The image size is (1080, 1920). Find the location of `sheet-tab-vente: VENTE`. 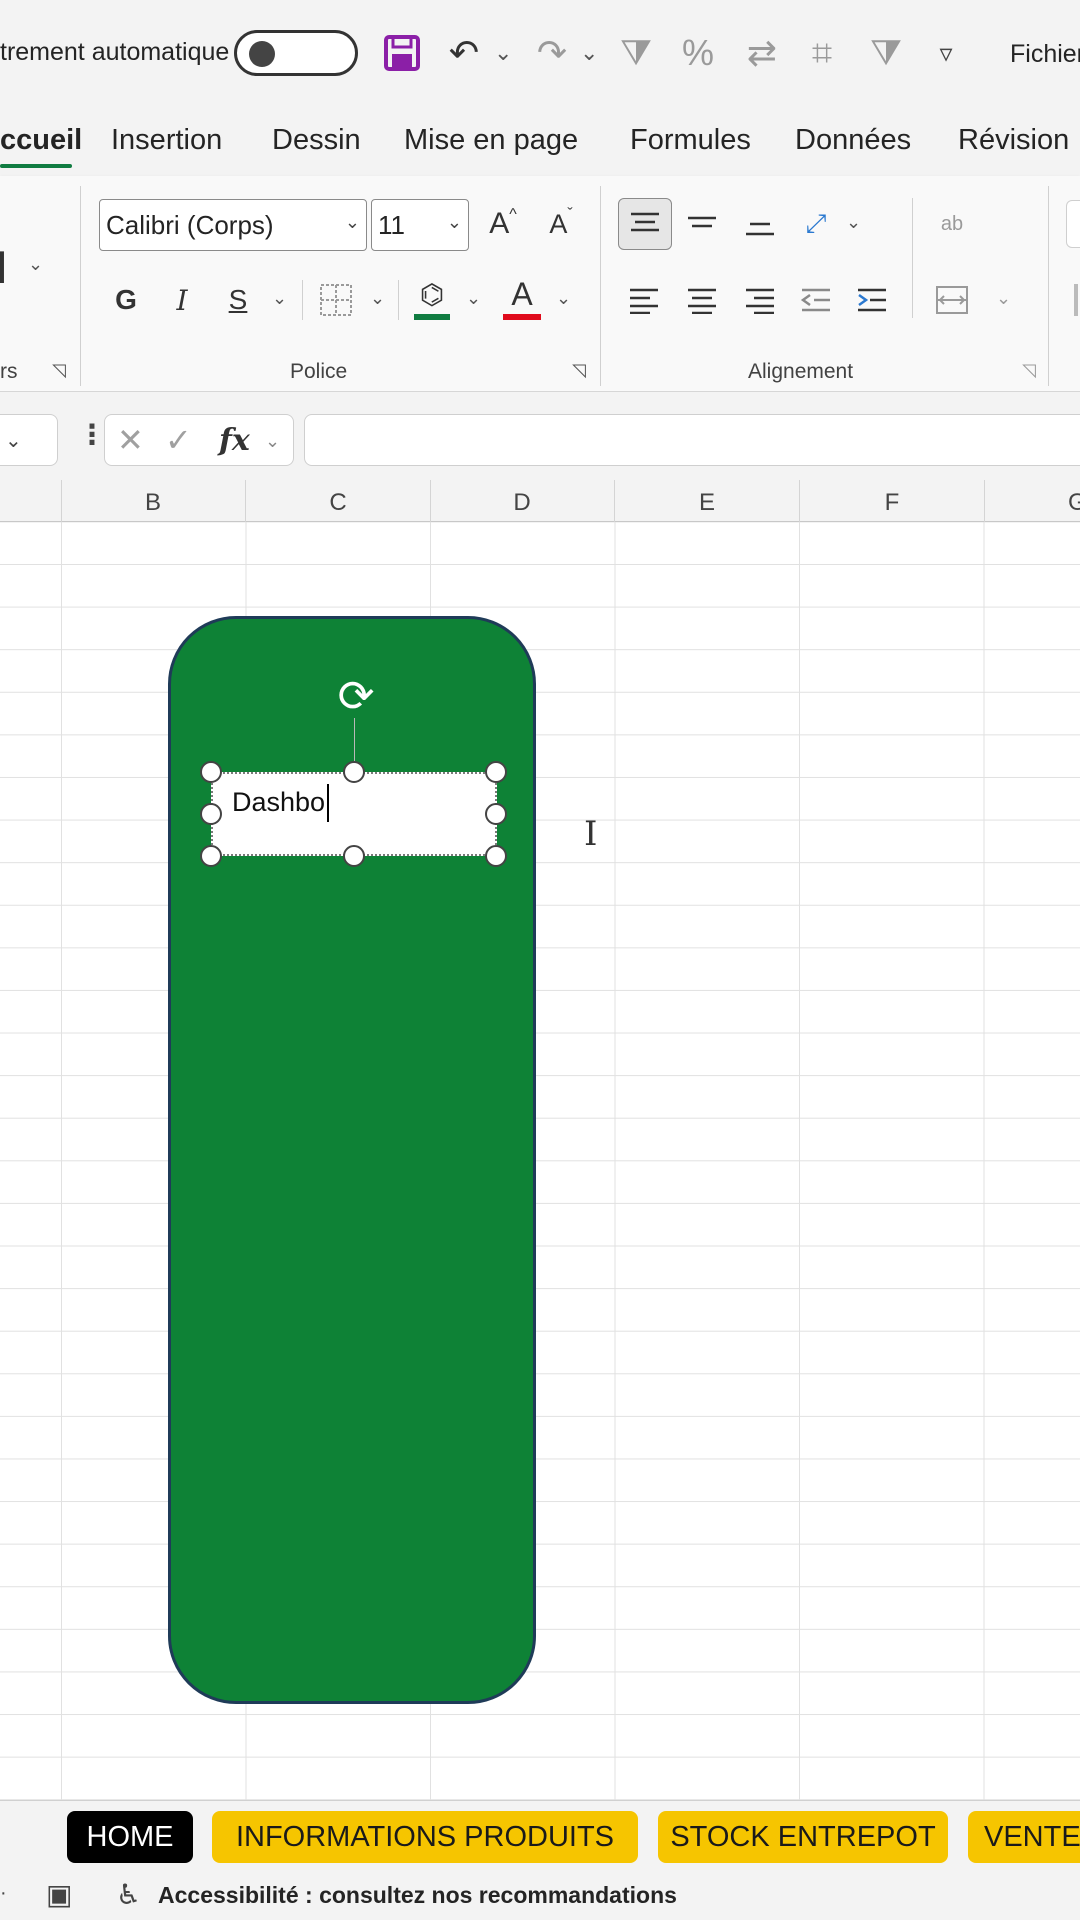

sheet-tab-vente: VENTE is located at coordinates (1024, 1837).